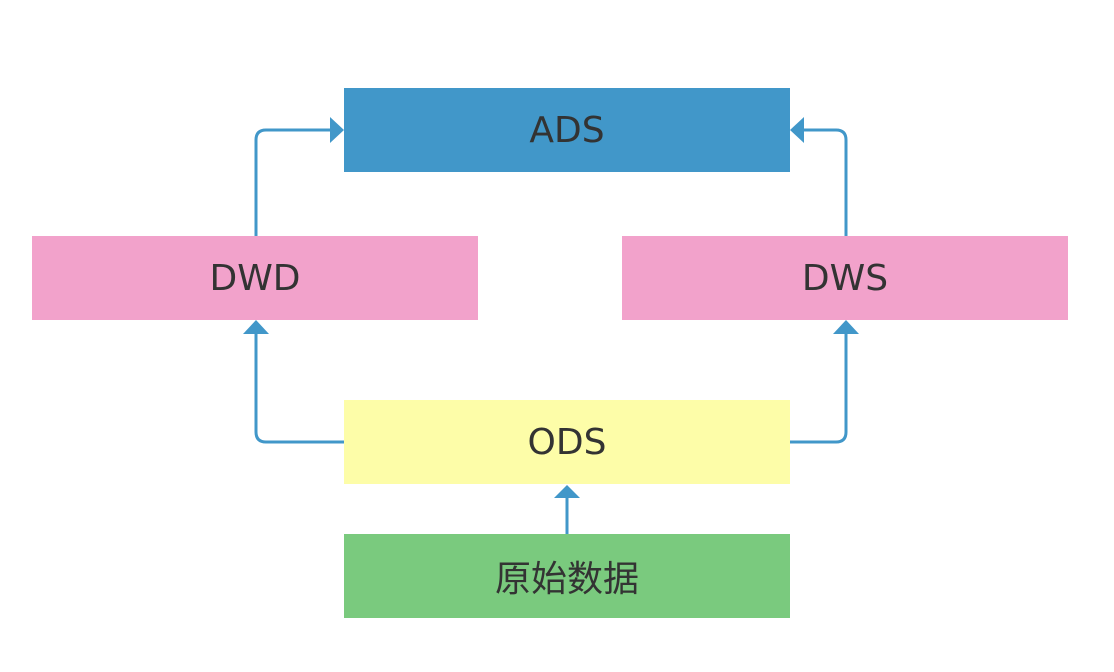 Image resolution: width=1114 pixels, height=672 pixels. I want to click on node-ods: ODS, so click(567, 442).